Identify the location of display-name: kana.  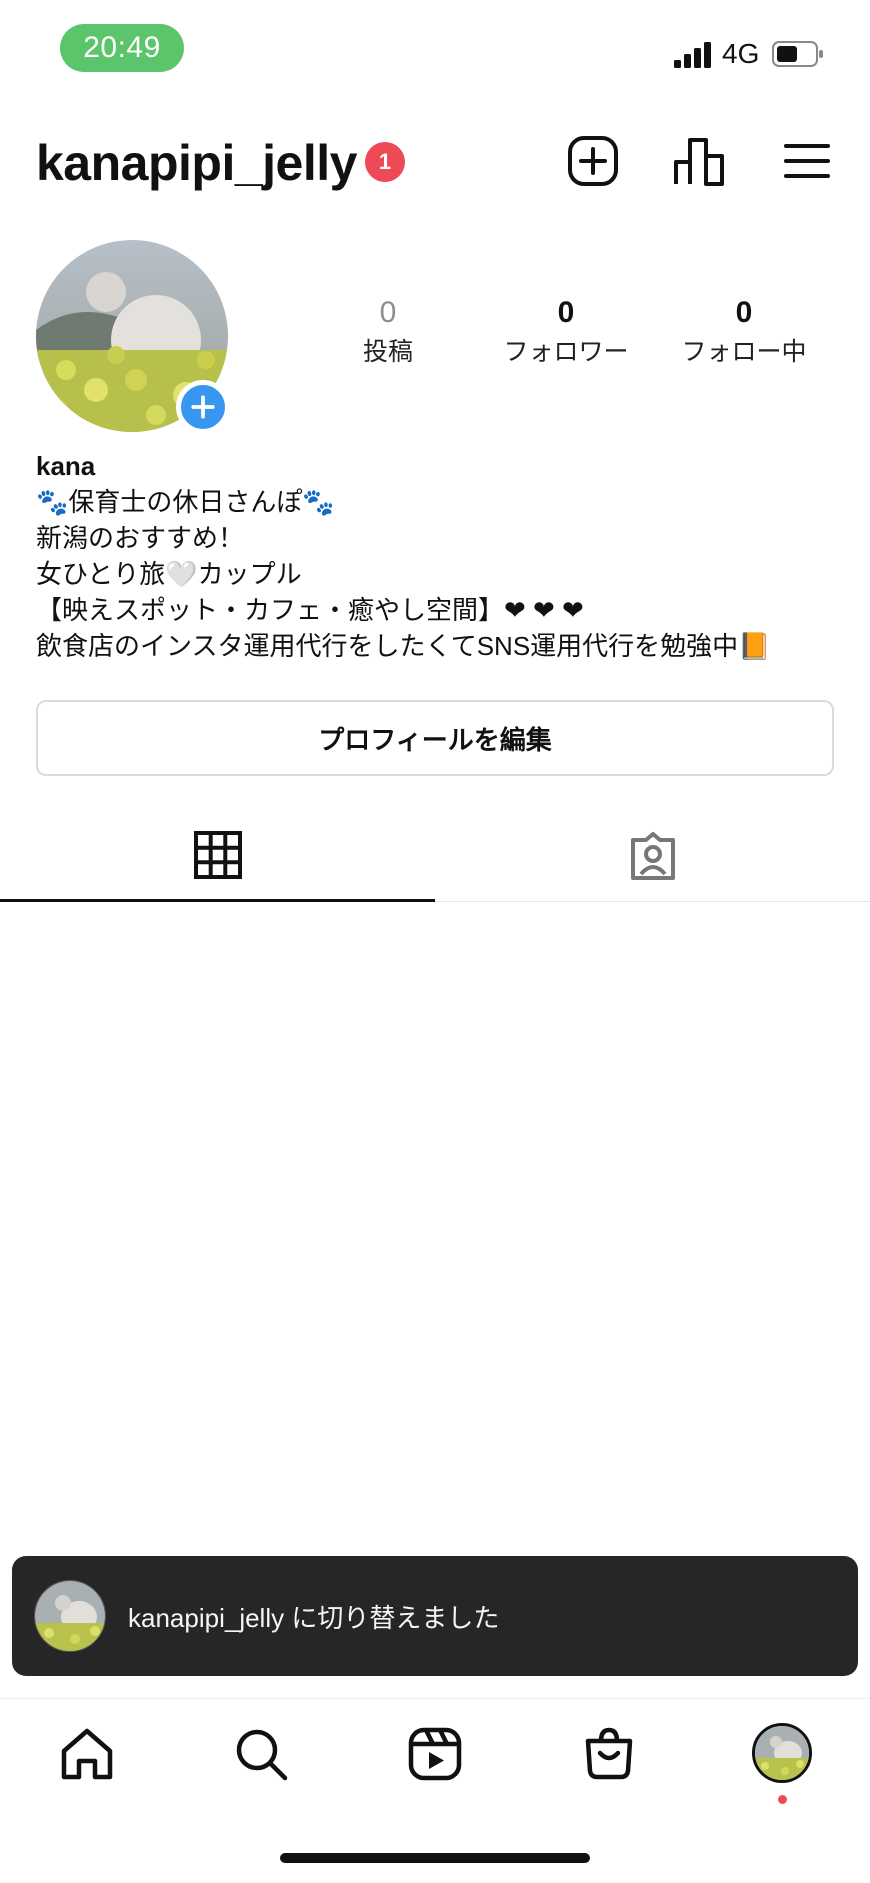
(66, 466).